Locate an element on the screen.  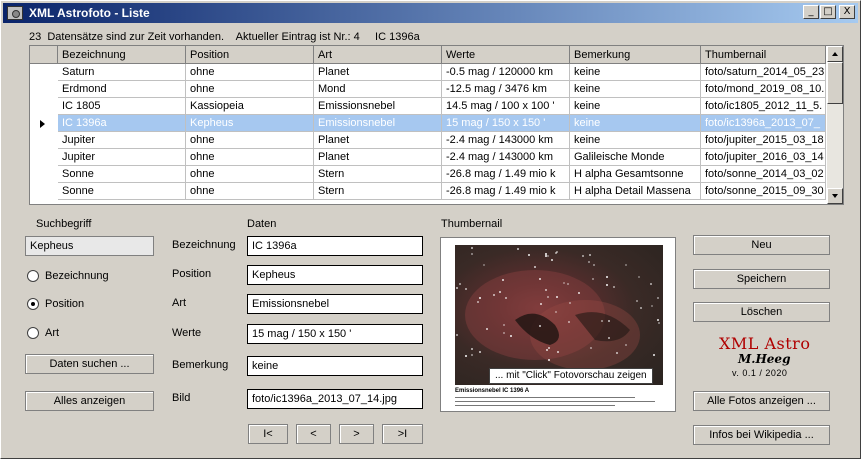
show-all-button: Alles anzeigen is located at coordinates (89, 401).